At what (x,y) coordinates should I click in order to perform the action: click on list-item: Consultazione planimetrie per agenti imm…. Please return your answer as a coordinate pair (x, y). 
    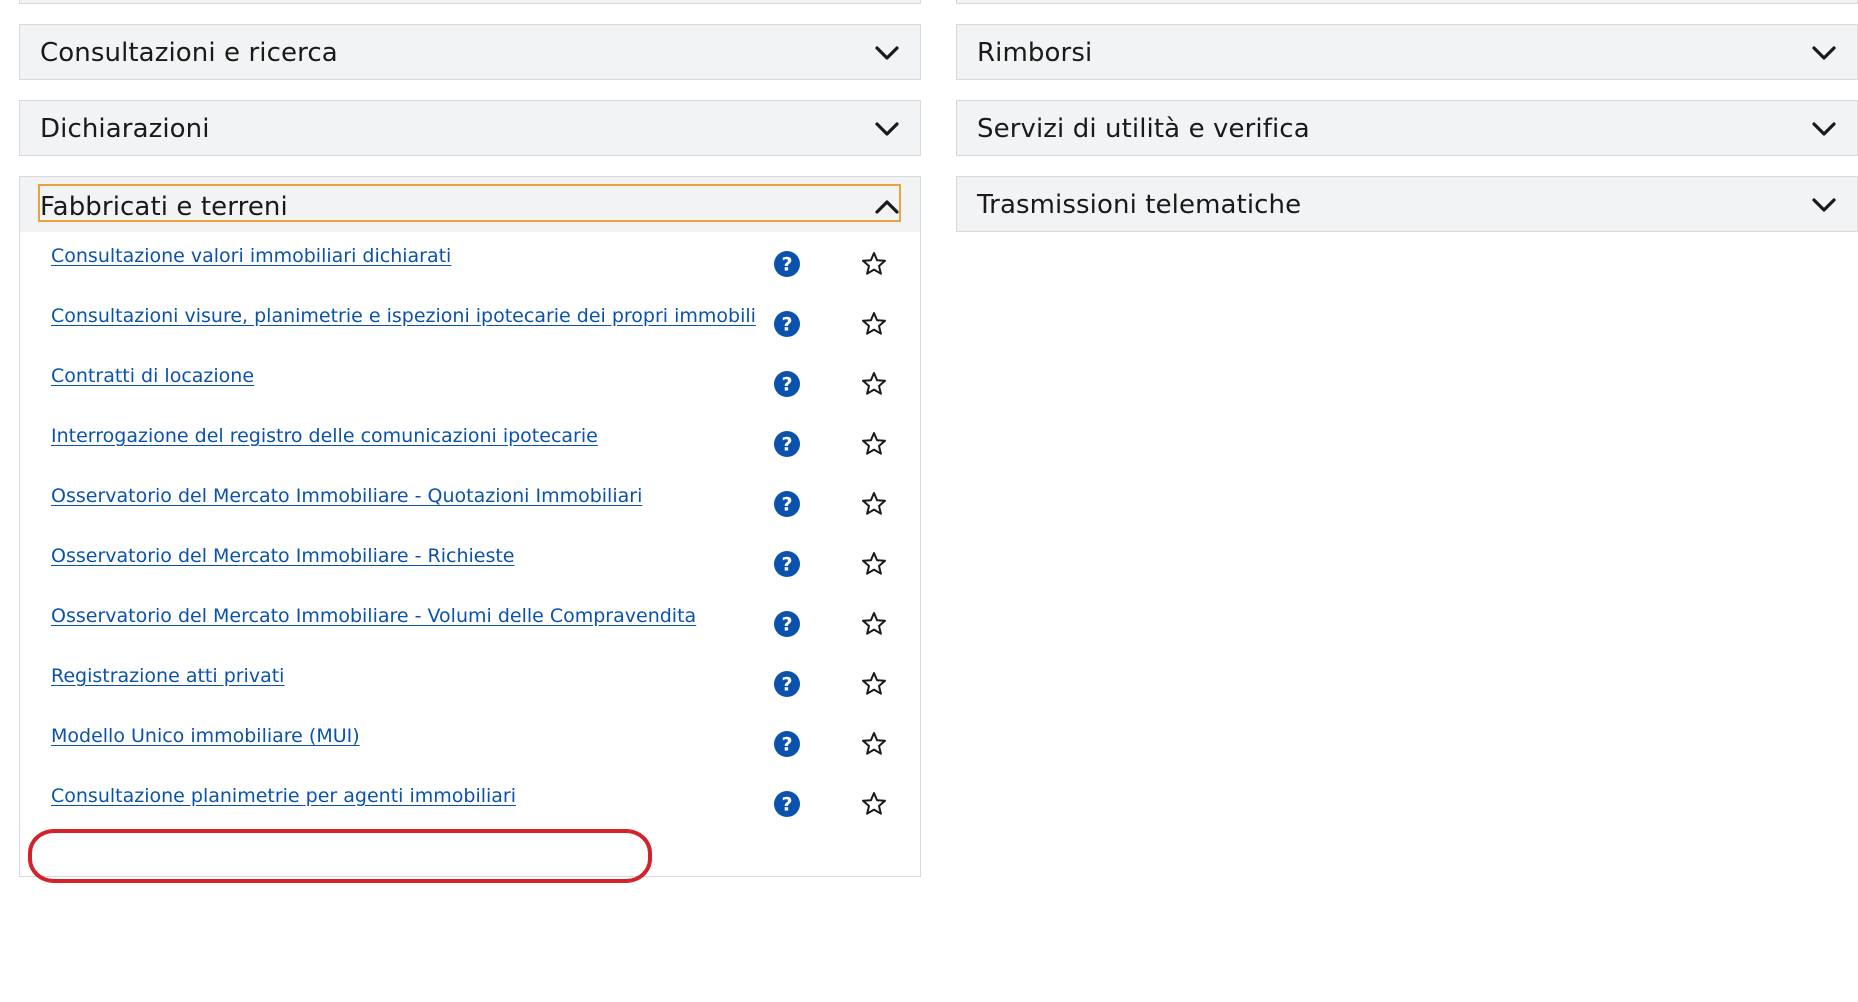
    Looking at the image, I should click on (470, 815).